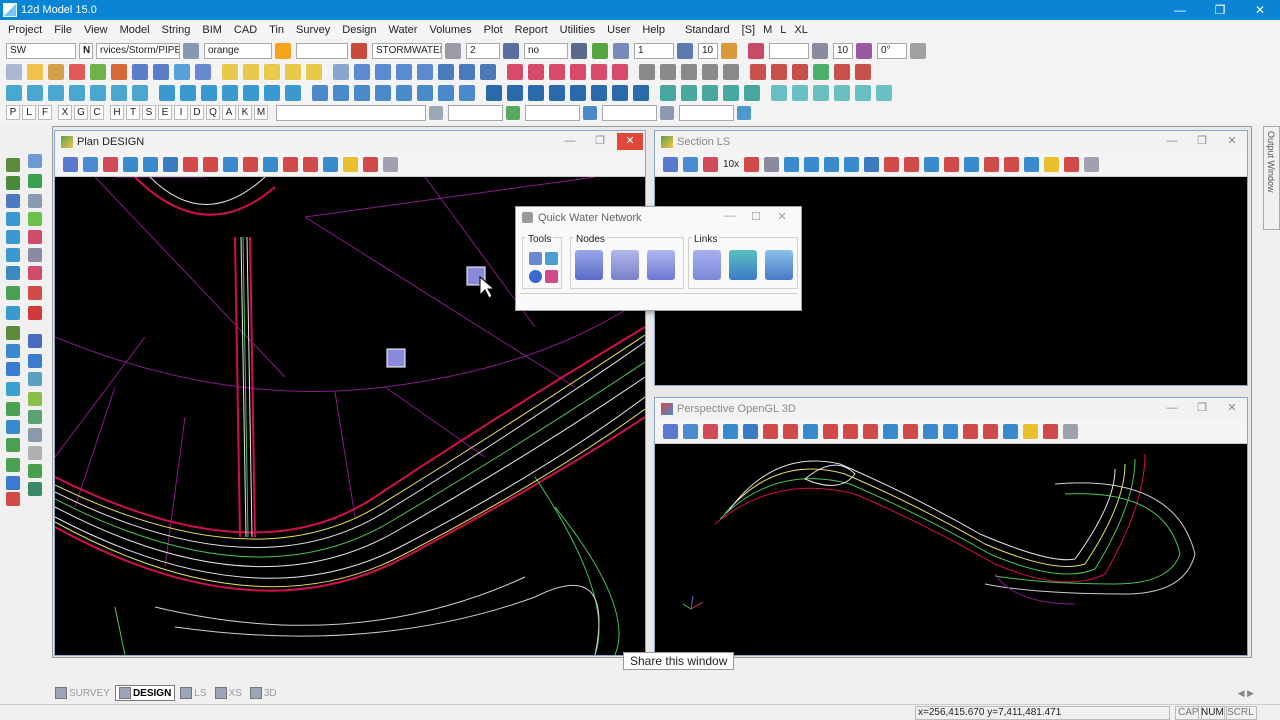 Image resolution: width=1280 pixels, height=720 pixels. What do you see at coordinates (191, 50) in the screenshot?
I see `model-icon` at bounding box center [191, 50].